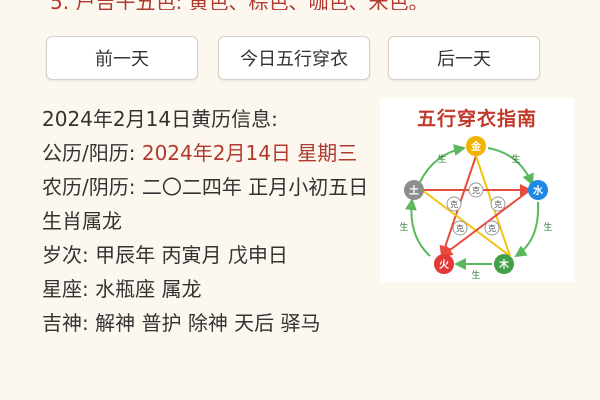 The width and height of the screenshot is (600, 400). Describe the element at coordinates (207, 289) in the screenshot. I see `xingzuo-row: 星座: 水瓶座 属龙` at that location.